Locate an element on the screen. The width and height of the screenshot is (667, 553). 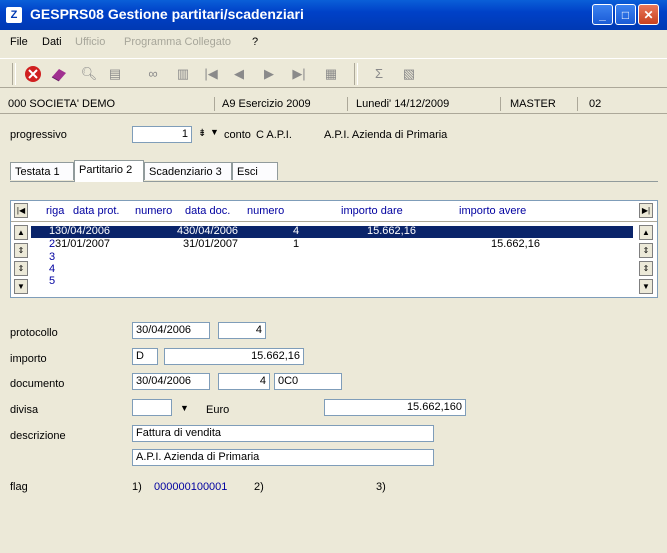
status-date: Lunedi' 14/12/2009 is located at coordinates (403, 104).